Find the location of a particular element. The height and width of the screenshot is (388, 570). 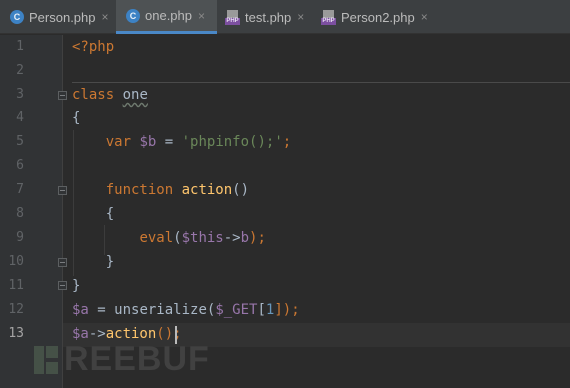

line-number: 12 is located at coordinates (16, 309).